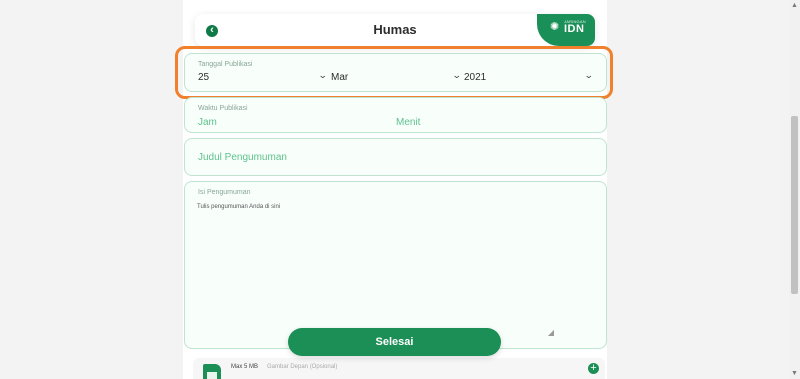 The width and height of the screenshot is (800, 379). I want to click on hour-input: Jam, so click(207, 122).